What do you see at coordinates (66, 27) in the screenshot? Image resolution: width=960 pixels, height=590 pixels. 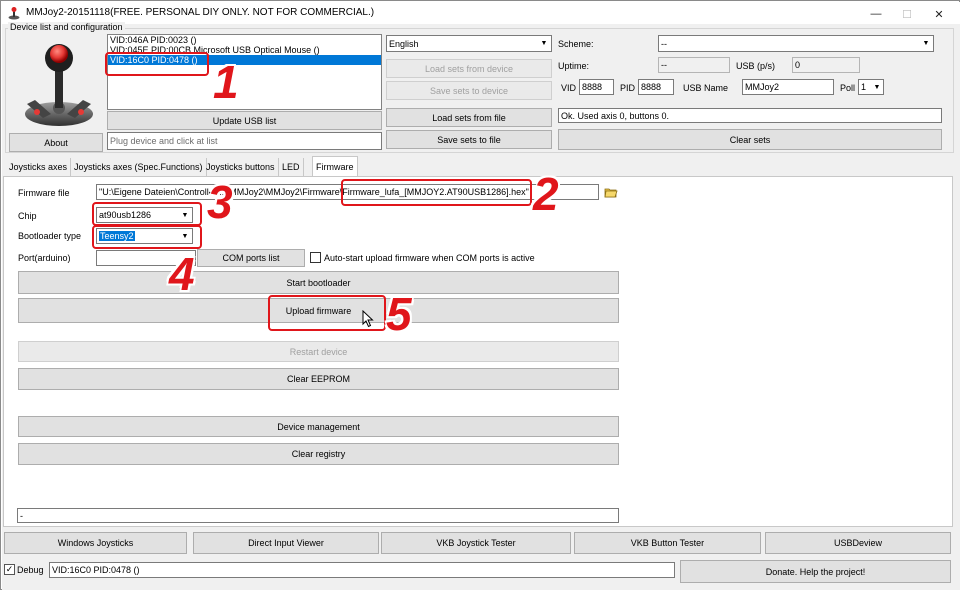 I see `device-group-label: Device list and configuration` at bounding box center [66, 27].